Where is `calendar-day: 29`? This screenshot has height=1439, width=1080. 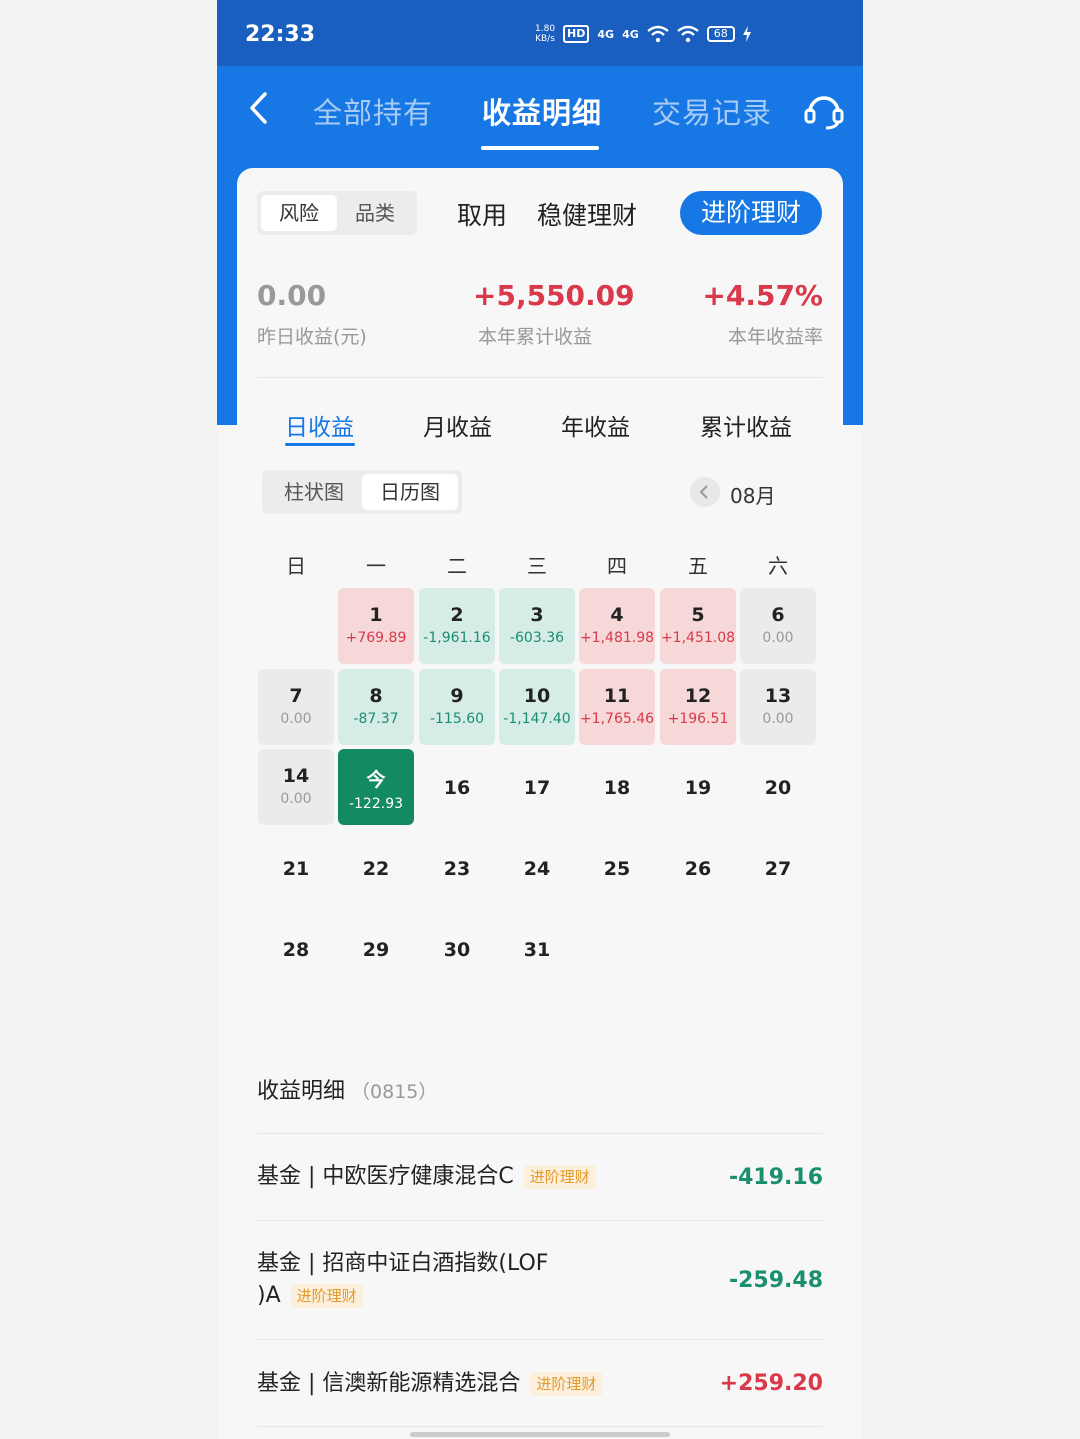
calendar-day: 29 is located at coordinates (376, 949).